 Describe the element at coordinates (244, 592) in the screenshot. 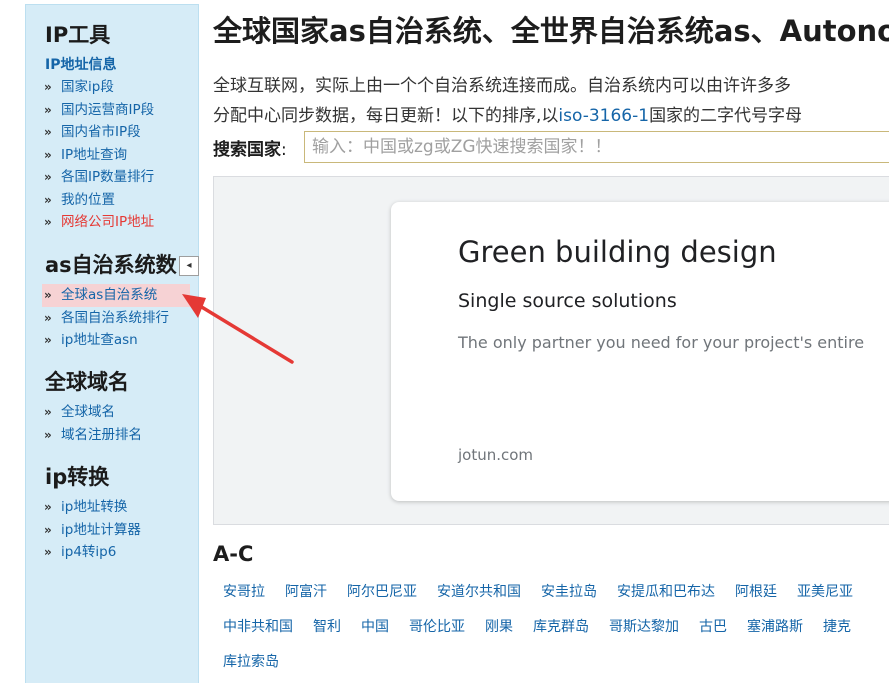

I see `country-link: 安哥拉` at that location.